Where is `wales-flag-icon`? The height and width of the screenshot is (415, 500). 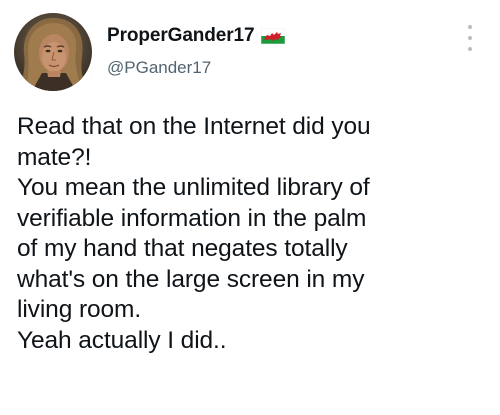 wales-flag-icon is located at coordinates (272, 36).